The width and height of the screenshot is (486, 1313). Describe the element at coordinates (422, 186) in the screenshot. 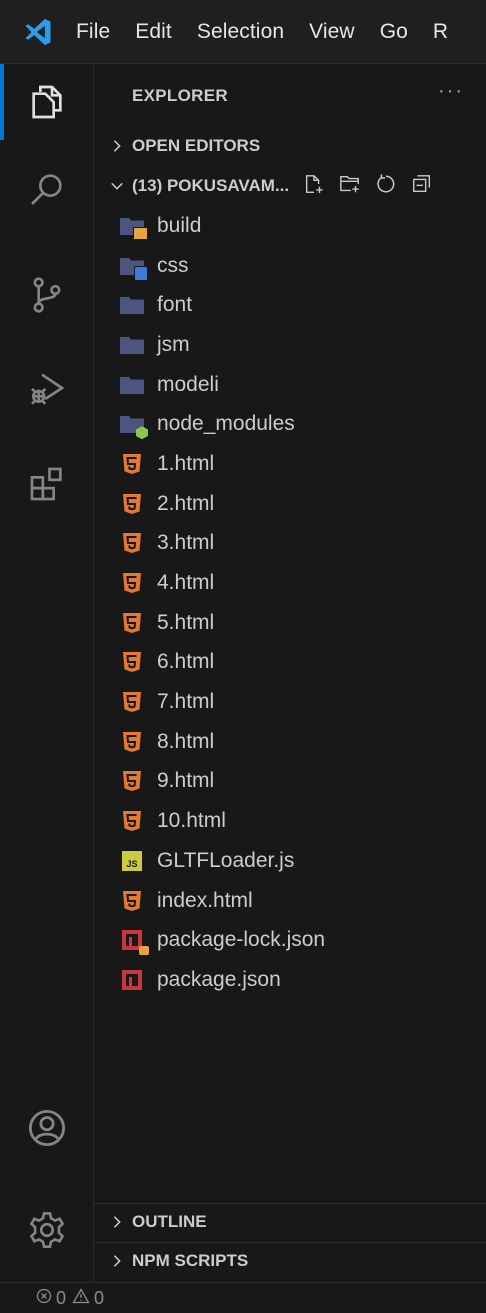

I see `collapse-all-icon` at that location.